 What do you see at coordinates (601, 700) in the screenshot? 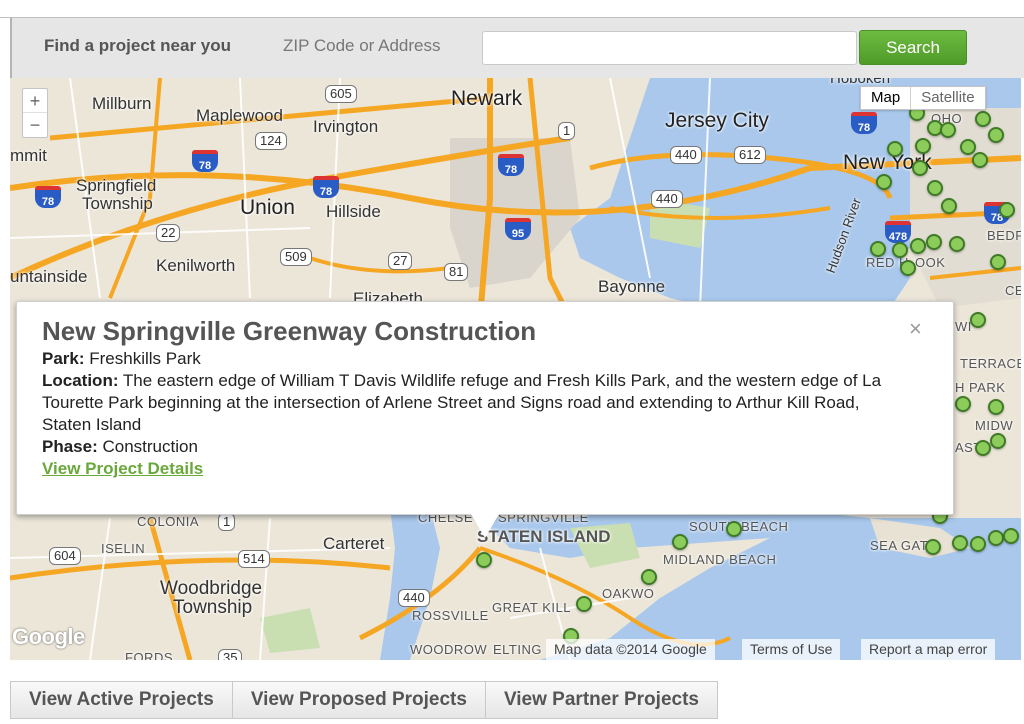
I see `view-partner-projects-button: View Partner Projects` at bounding box center [601, 700].